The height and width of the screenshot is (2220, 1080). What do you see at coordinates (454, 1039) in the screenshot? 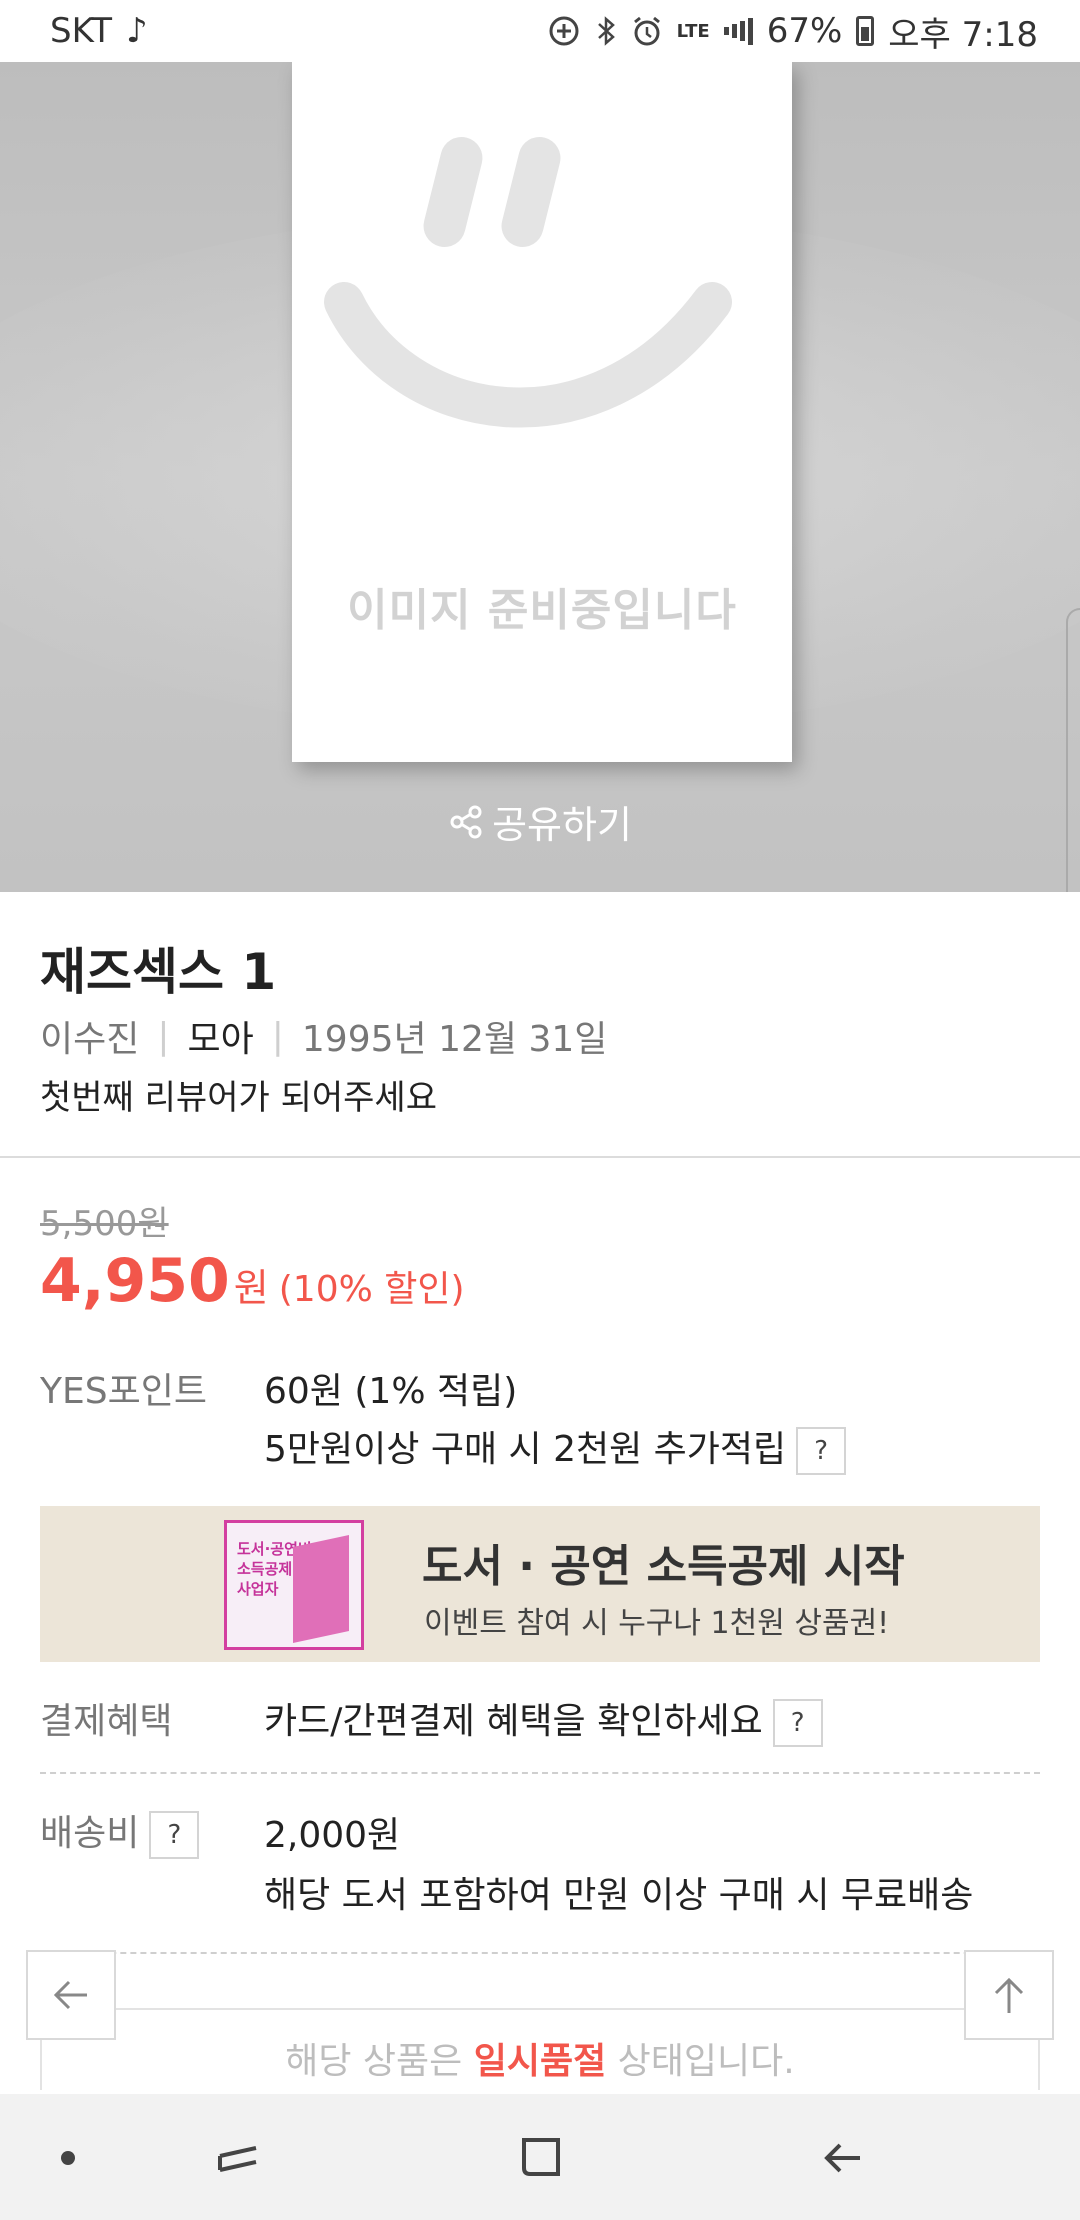
I see `publish-date: 1995년 12월 31일` at bounding box center [454, 1039].